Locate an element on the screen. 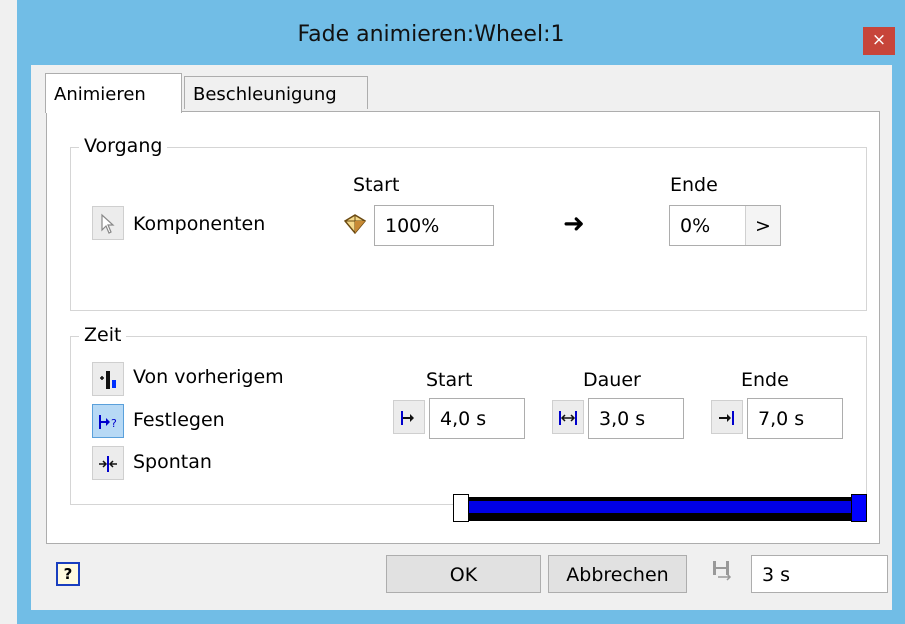  vorgang-legend: Vorgang is located at coordinates (123, 146).